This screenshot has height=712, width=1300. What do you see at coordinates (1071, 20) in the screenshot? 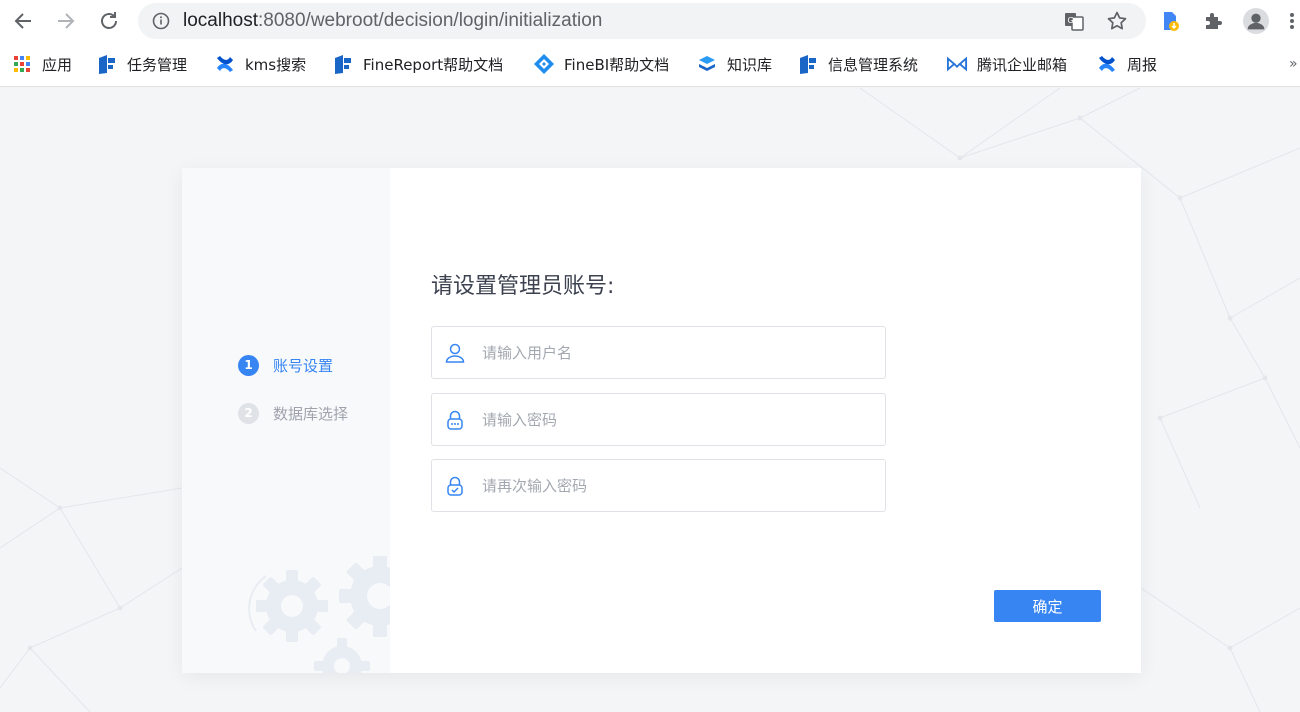
I see `svg-text: G` at bounding box center [1071, 20].